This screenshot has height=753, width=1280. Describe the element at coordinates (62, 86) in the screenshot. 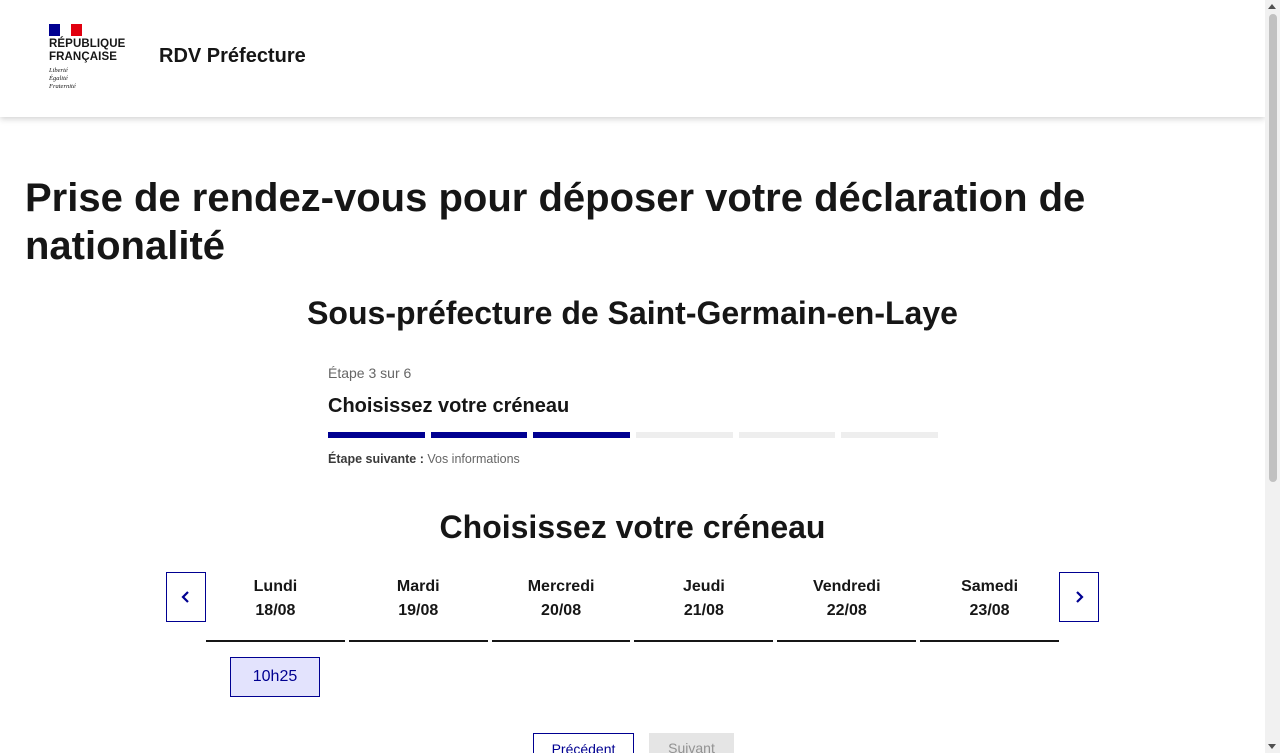

I see `devise-fraternite: Fraternité` at that location.